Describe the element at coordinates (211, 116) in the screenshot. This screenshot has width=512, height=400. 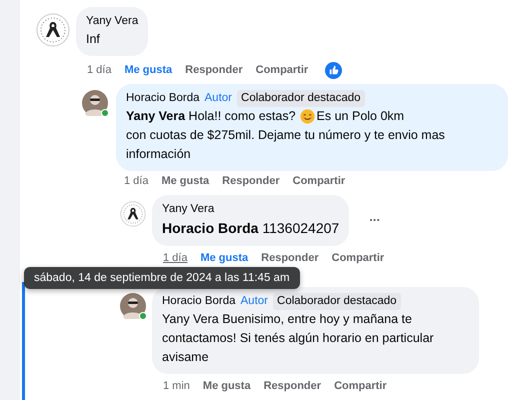
I see `comment-text: Yany Vera Hola!! como estas?` at that location.